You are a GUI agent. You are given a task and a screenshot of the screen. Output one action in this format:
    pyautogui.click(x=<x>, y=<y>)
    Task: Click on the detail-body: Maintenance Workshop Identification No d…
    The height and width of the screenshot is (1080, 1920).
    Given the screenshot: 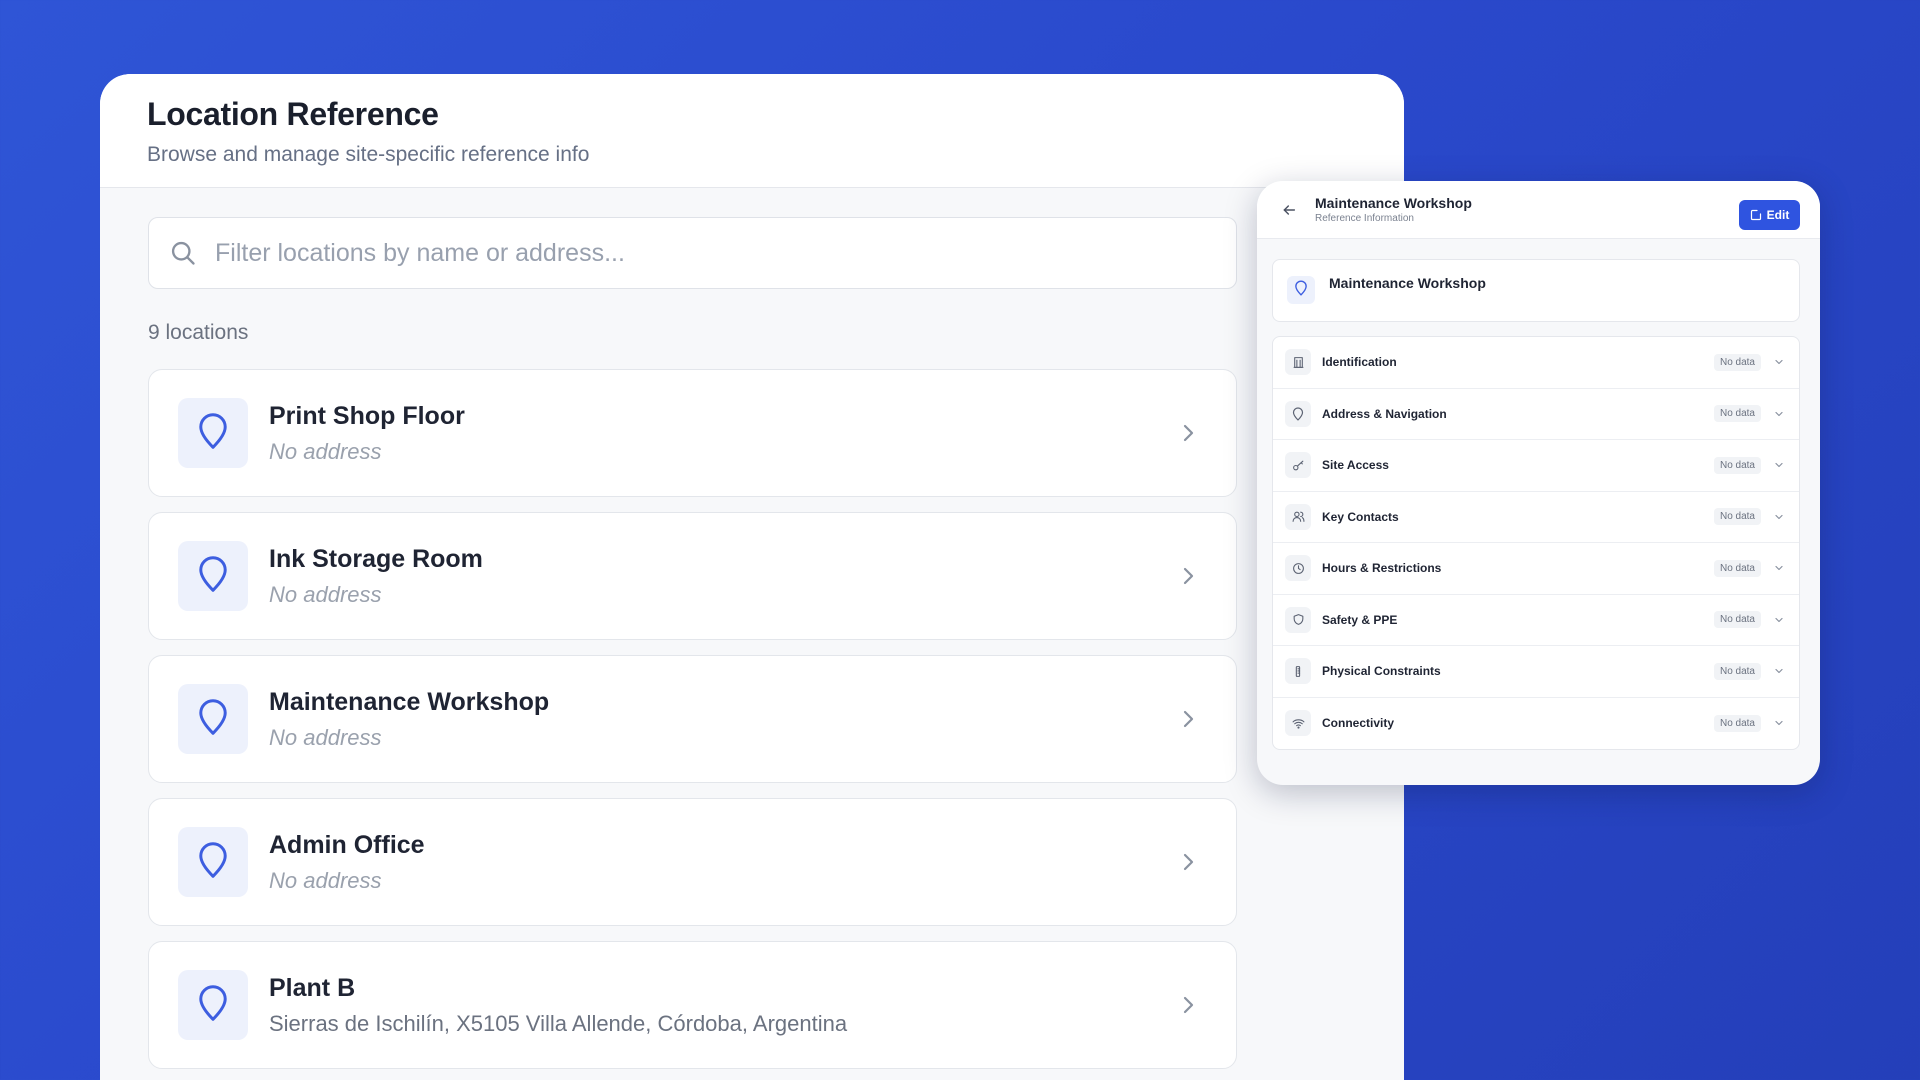 What is the action you would take?
    pyautogui.click(x=1538, y=494)
    